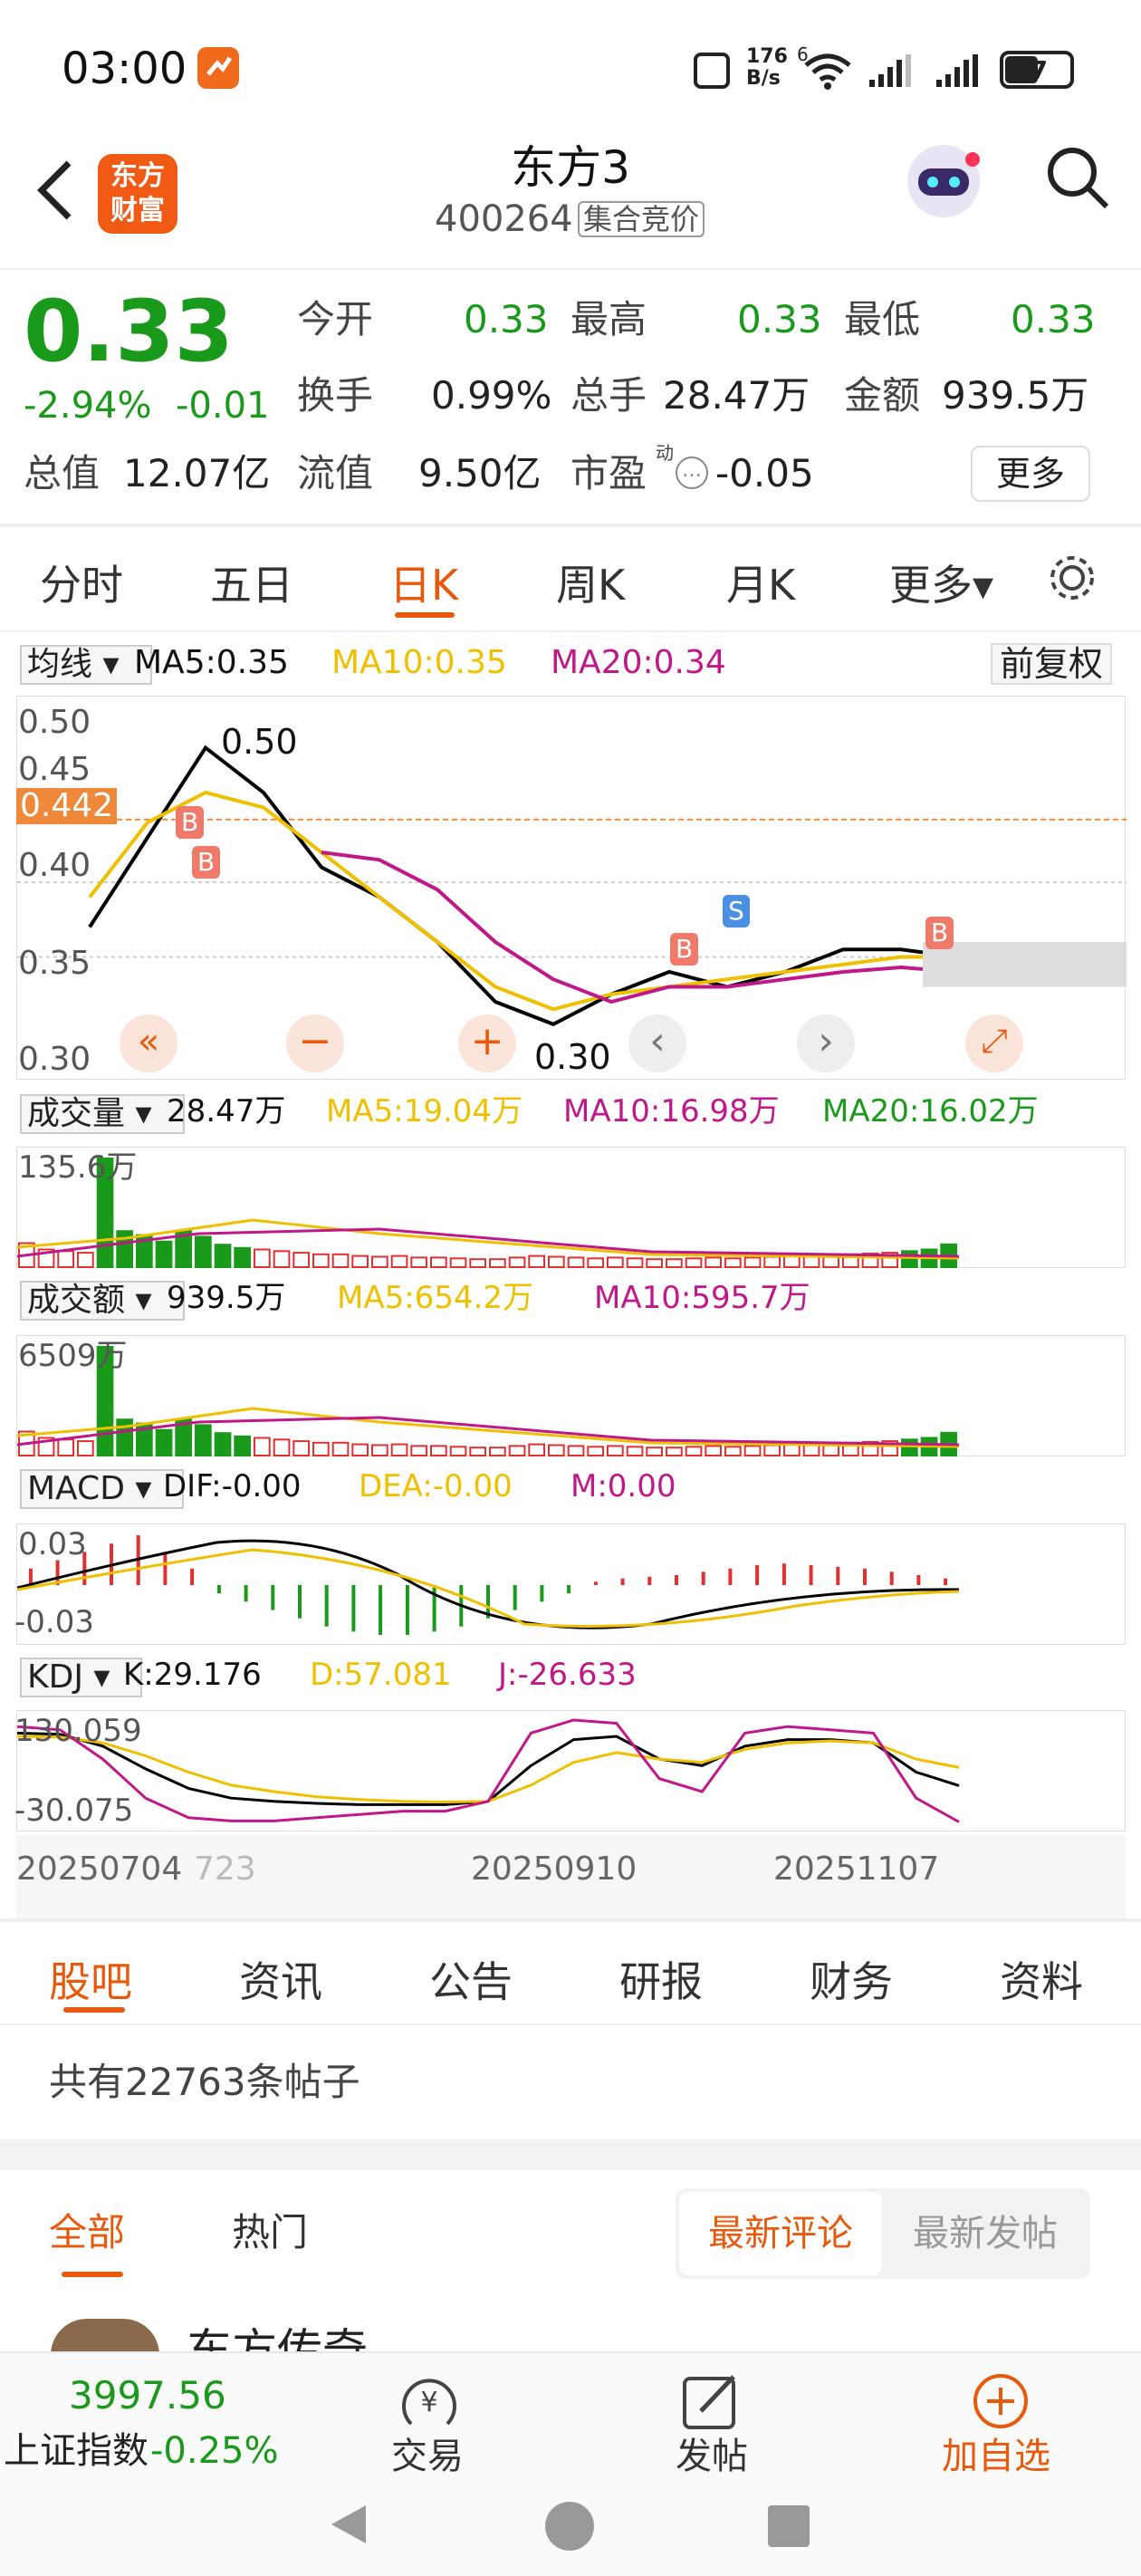 This screenshot has height=2576, width=1141. I want to click on kline-chart, so click(571, 888).